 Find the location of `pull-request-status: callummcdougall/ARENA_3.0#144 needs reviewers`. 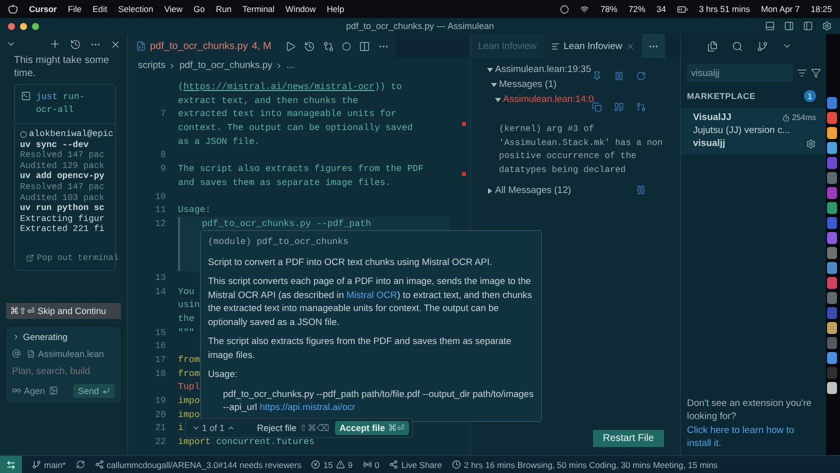

pull-request-status: callummcdougall/ARENA_3.0#144 needs reviewers is located at coordinates (198, 465).